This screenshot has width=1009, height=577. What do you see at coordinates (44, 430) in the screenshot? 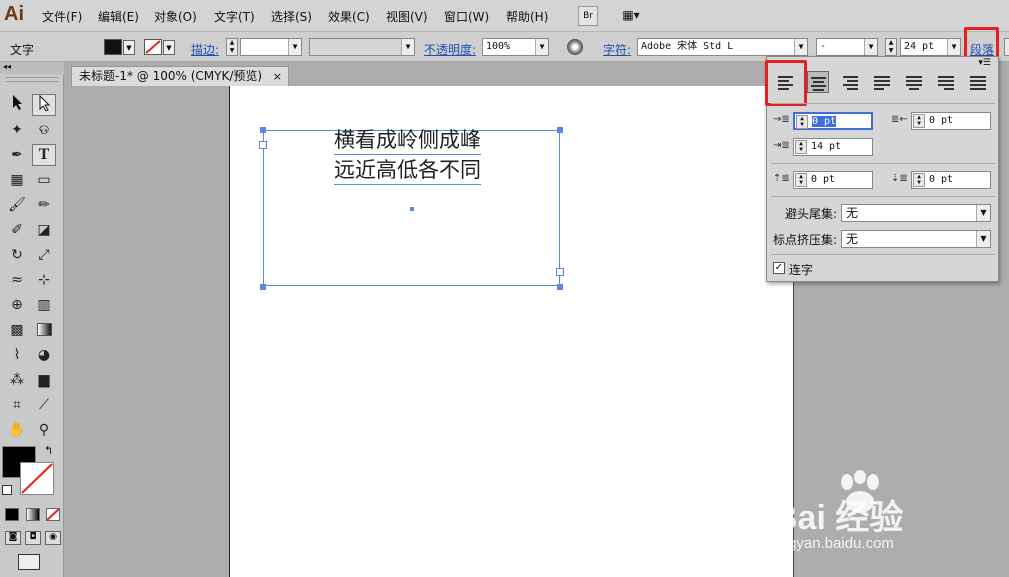
I see `zoom-tool-icon: ⚲` at bounding box center [44, 430].